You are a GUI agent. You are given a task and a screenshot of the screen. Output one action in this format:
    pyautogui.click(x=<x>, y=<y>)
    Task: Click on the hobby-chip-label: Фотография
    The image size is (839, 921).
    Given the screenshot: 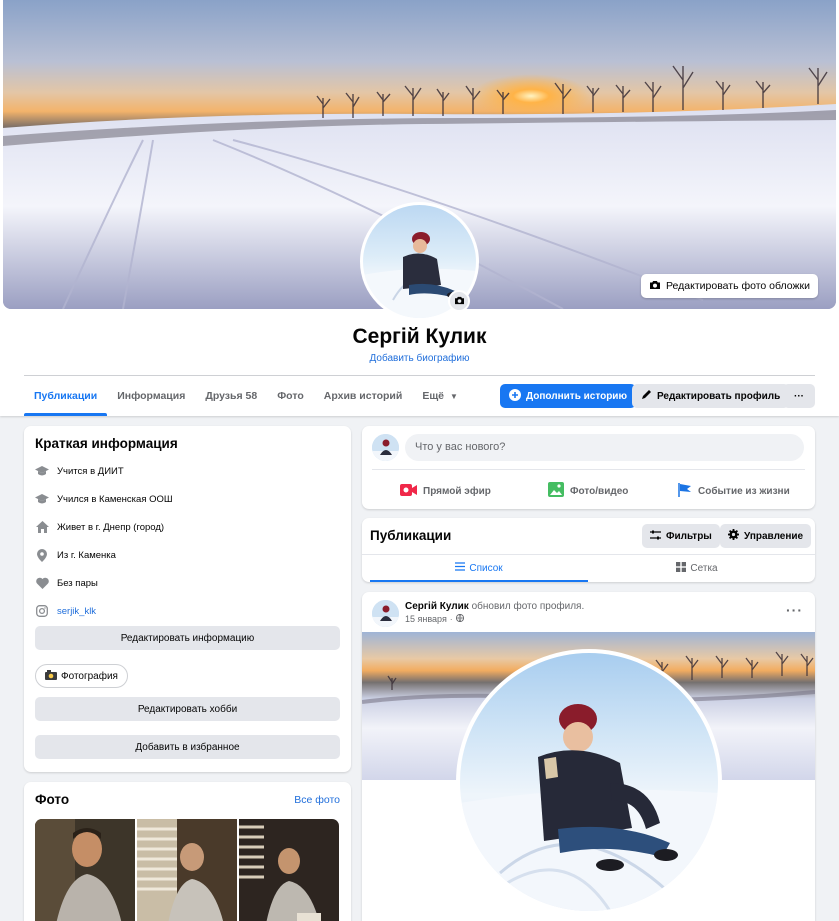 What is the action you would take?
    pyautogui.click(x=89, y=676)
    